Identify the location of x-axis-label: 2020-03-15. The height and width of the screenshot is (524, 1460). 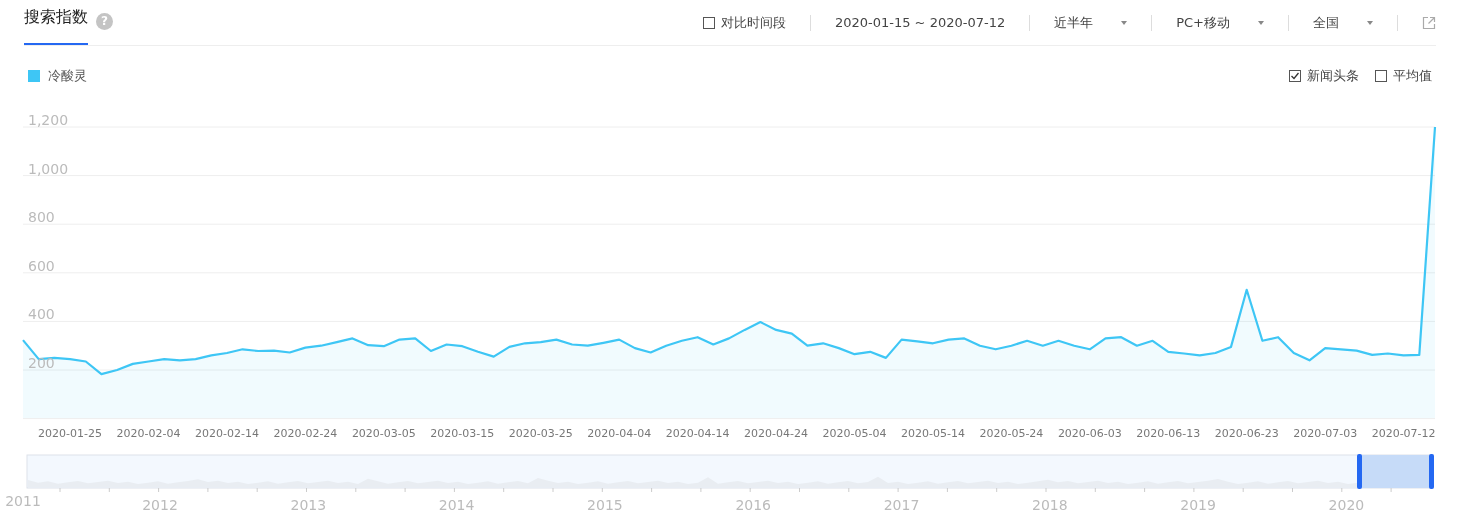
(462, 433).